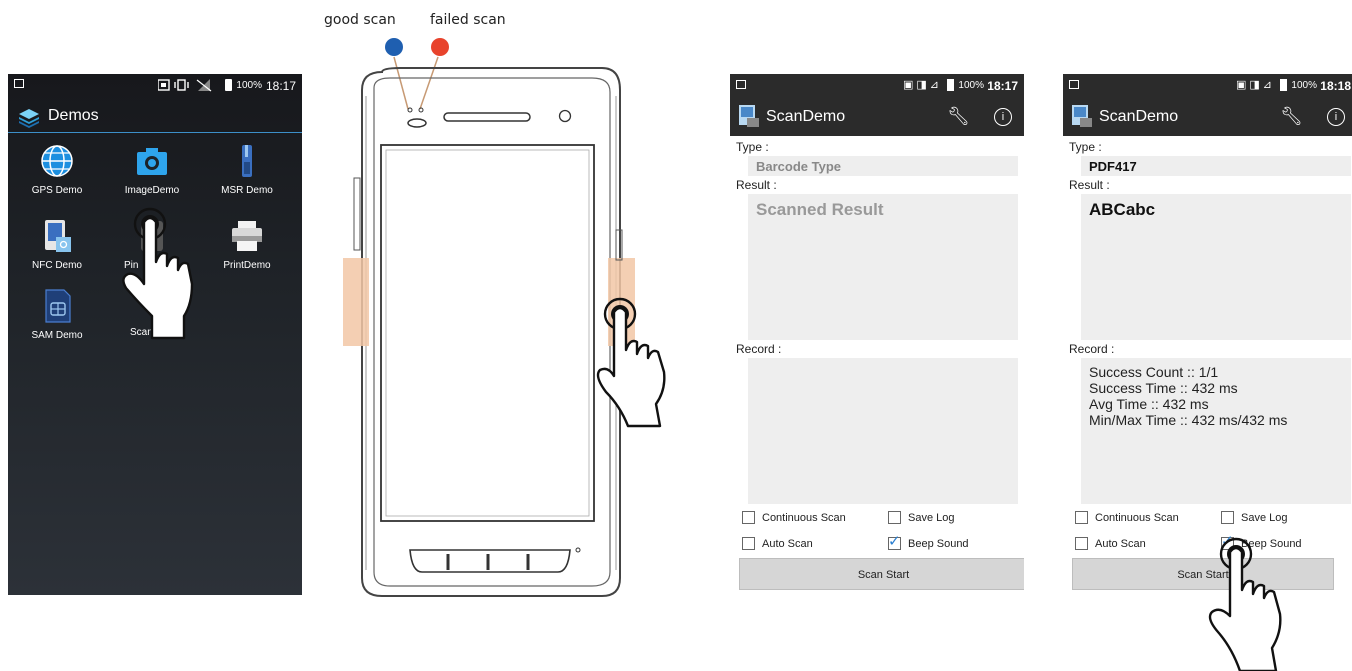 This screenshot has height=671, width=1352. What do you see at coordinates (938, 543) in the screenshot?
I see `checkbox-label: Beep Sound` at bounding box center [938, 543].